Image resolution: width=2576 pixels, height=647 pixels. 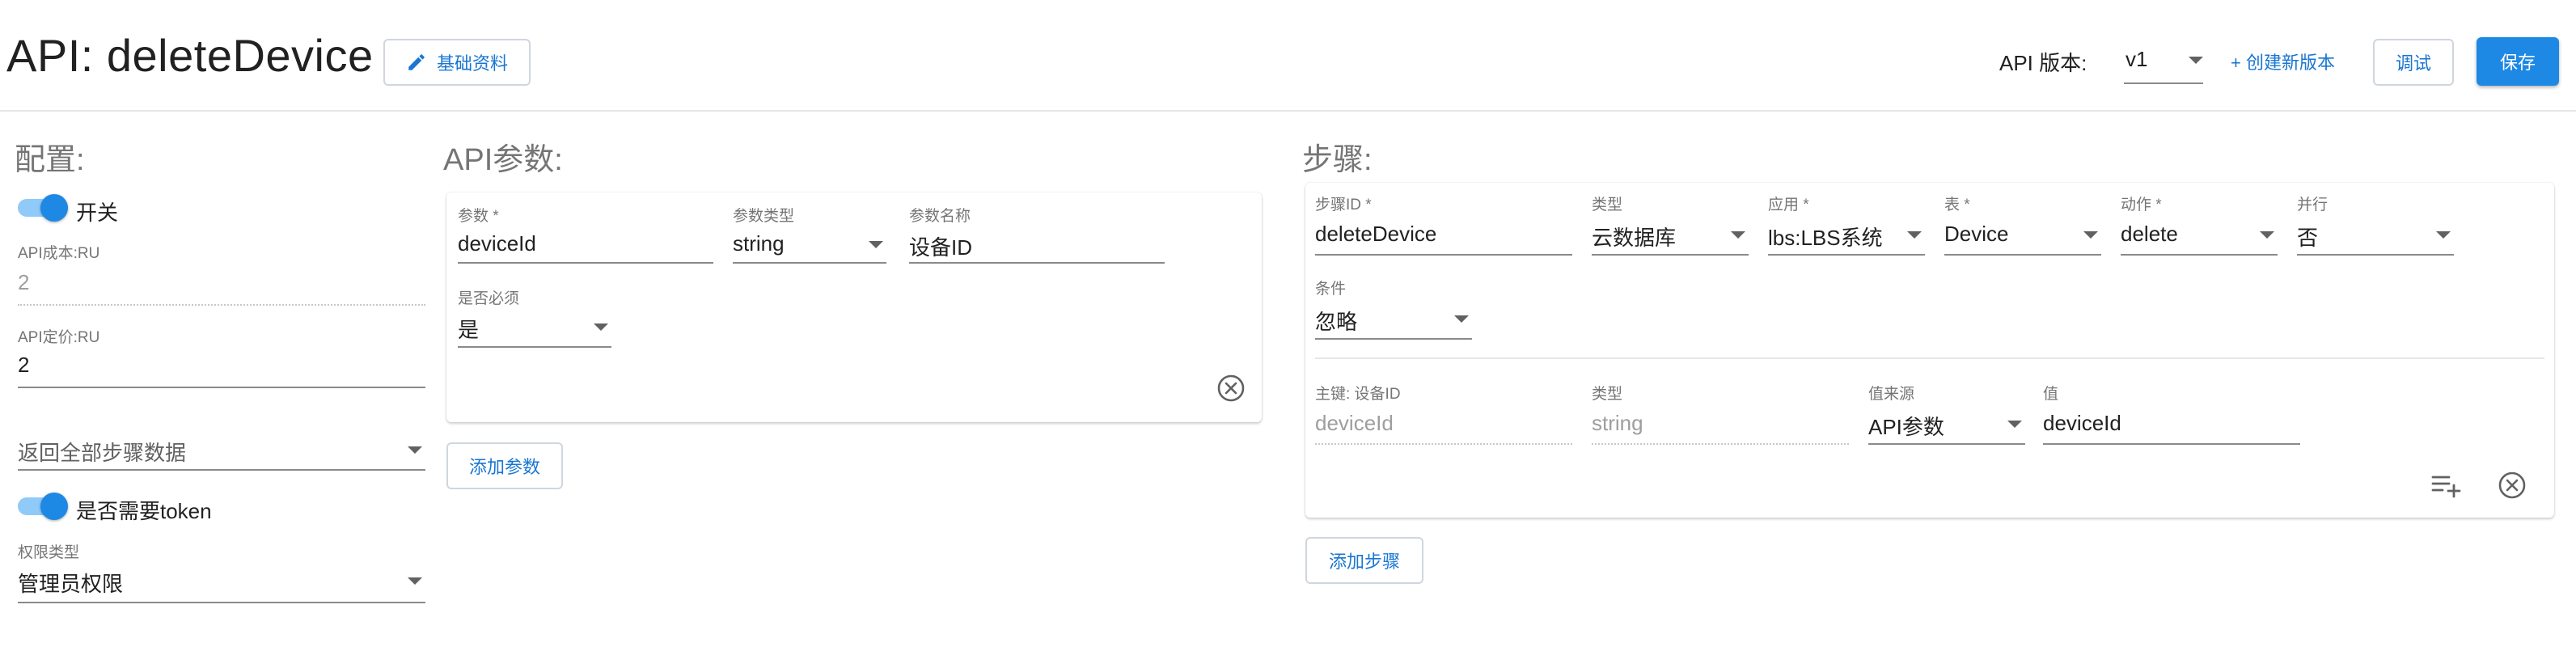 I want to click on step-id-input: 步骤ID * deleteDevice, so click(x=1444, y=224).